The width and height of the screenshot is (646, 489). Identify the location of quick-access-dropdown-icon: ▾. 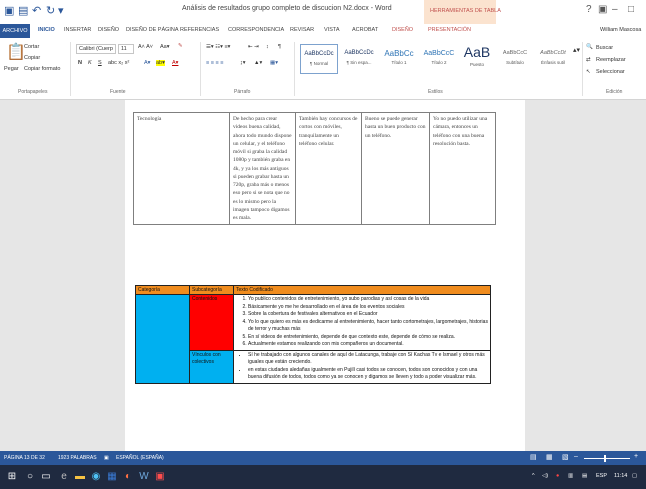
(61, 10).